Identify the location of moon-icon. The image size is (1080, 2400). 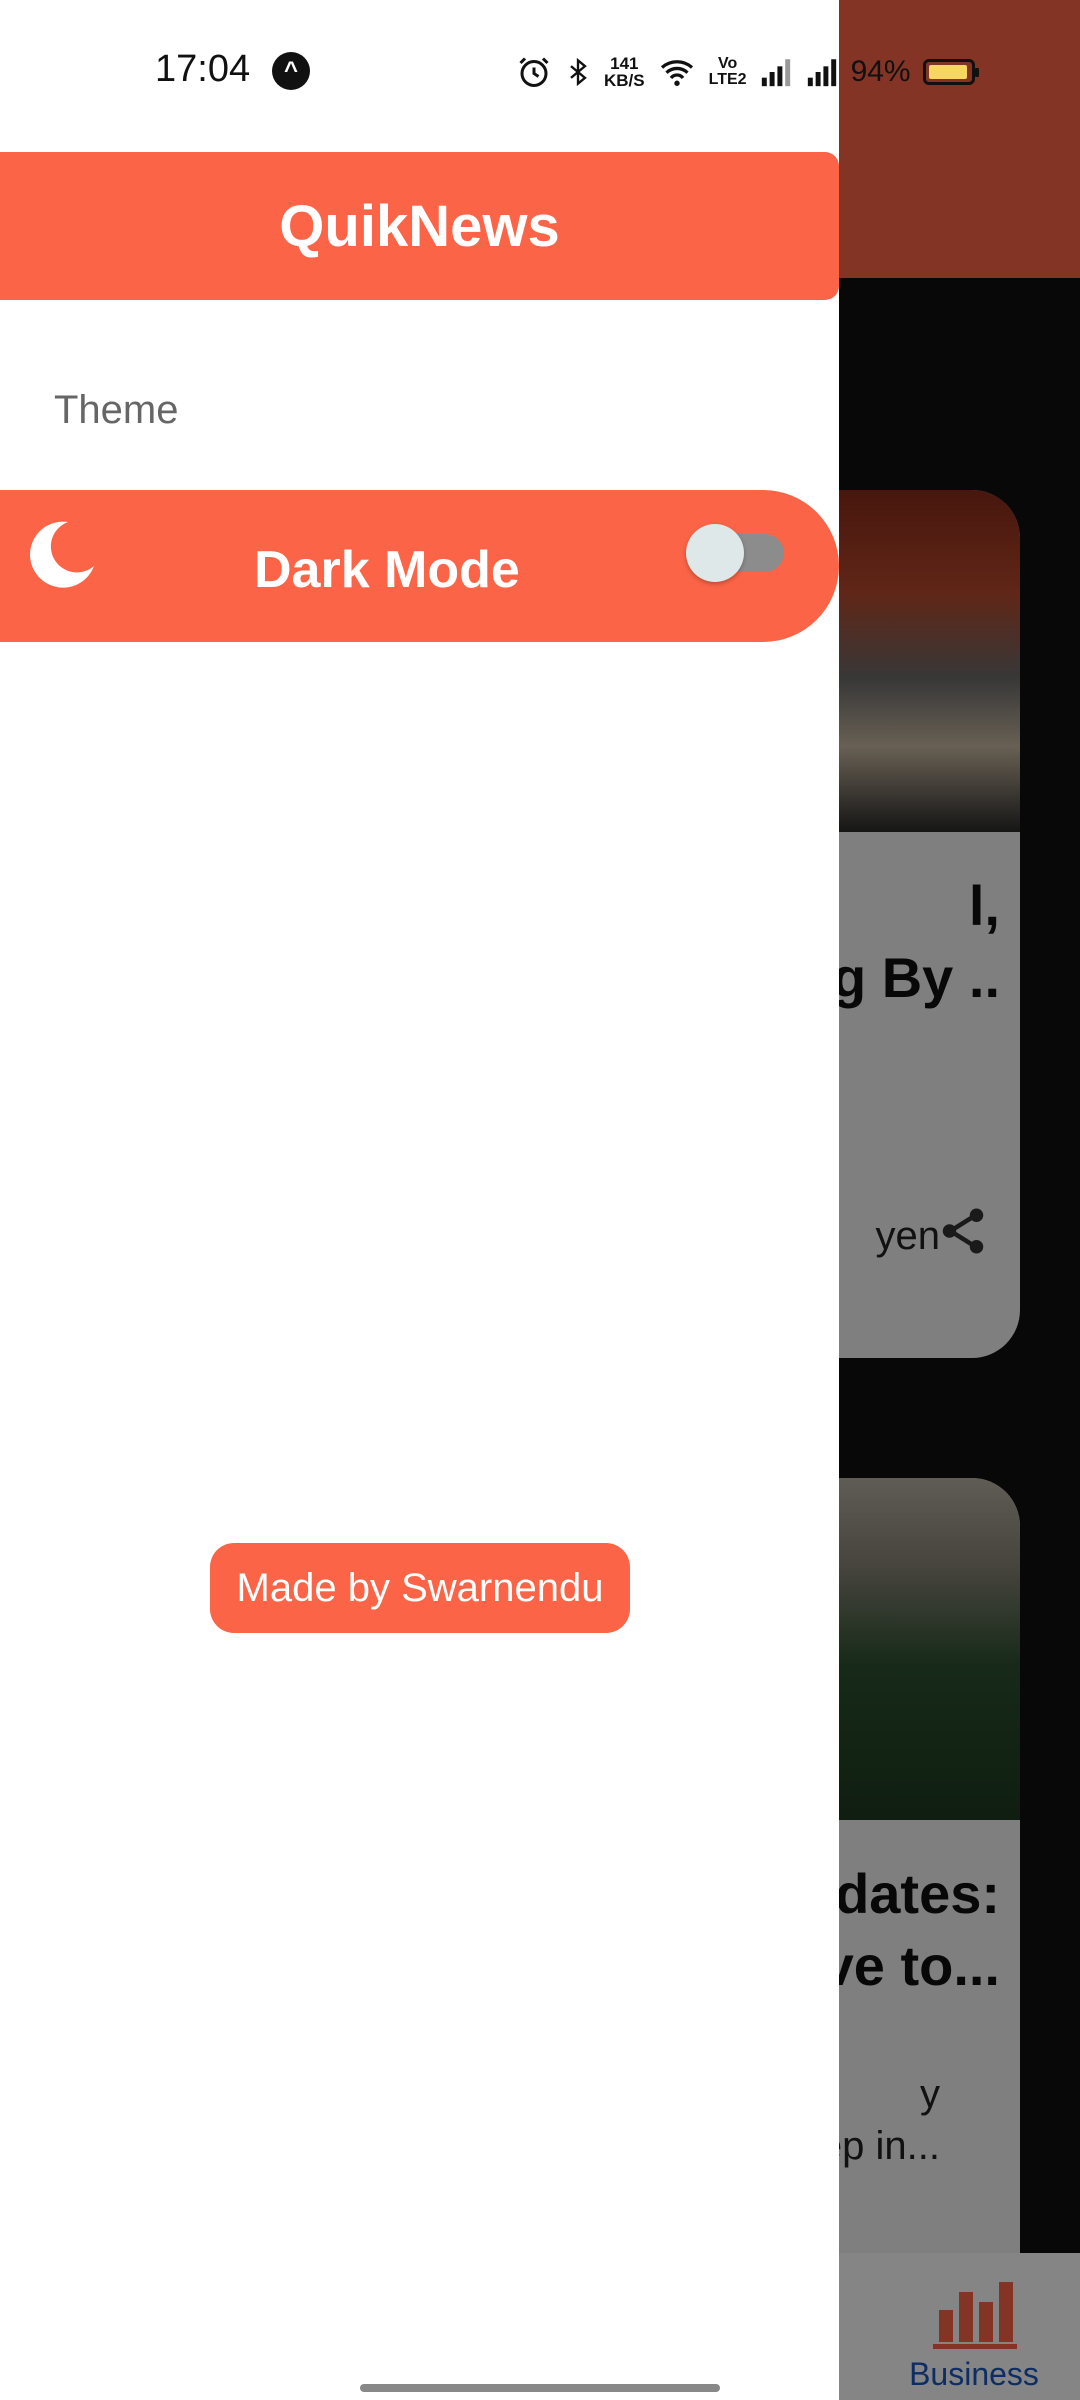
(62, 554).